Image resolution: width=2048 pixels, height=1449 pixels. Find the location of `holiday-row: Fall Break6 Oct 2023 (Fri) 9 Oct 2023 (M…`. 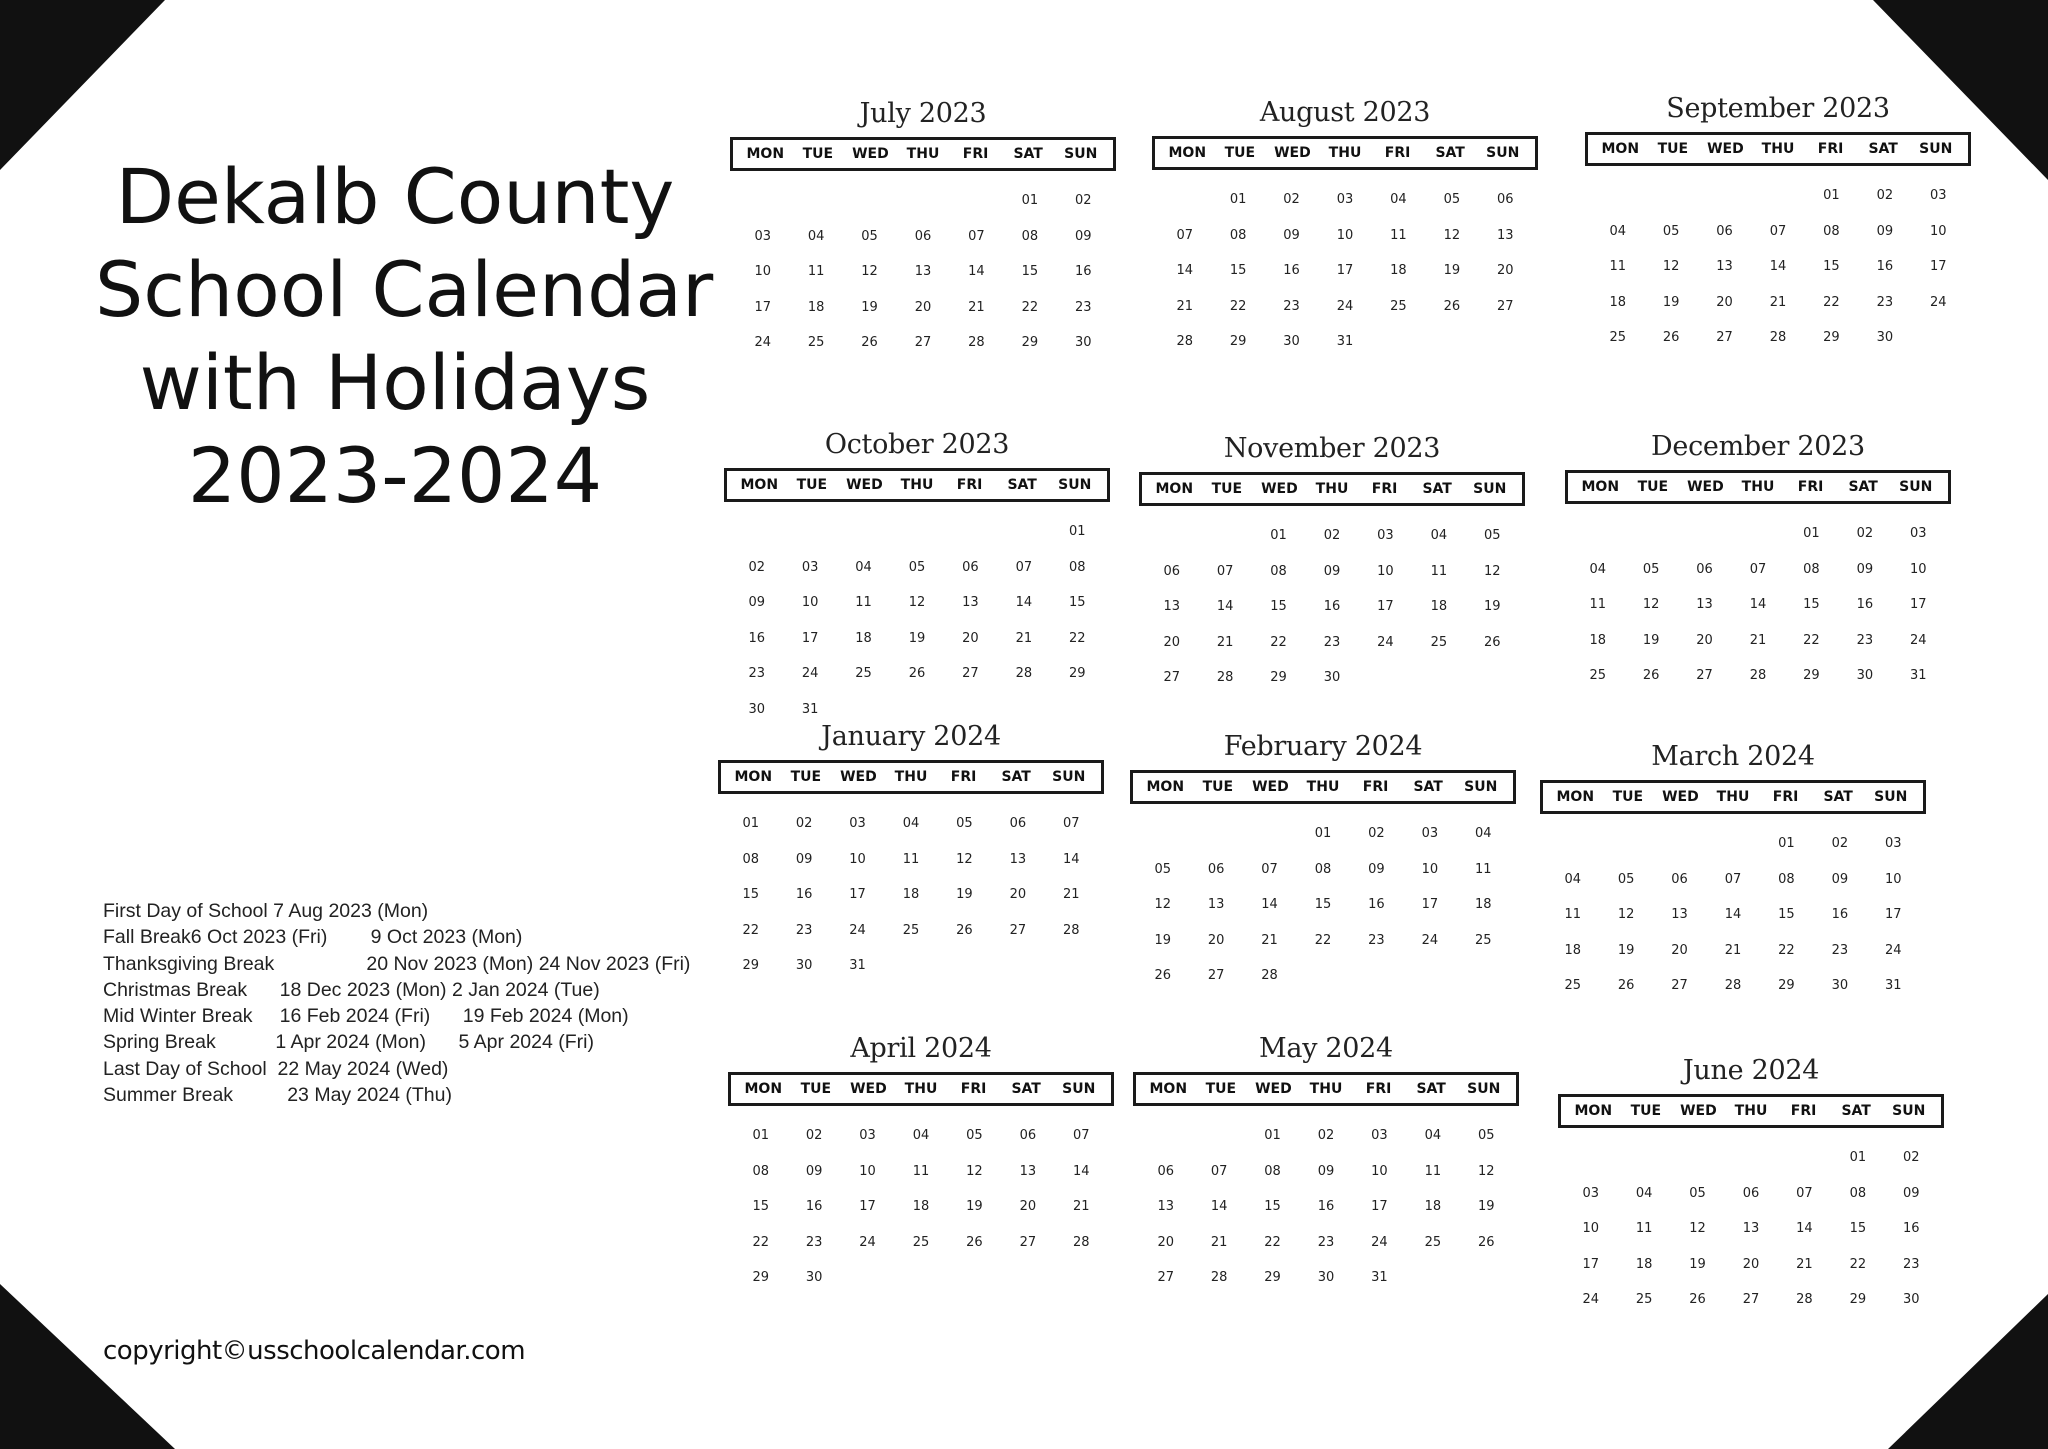

holiday-row: Fall Break6 Oct 2023 (Fri) 9 Oct 2023 (M… is located at coordinates (313, 937).